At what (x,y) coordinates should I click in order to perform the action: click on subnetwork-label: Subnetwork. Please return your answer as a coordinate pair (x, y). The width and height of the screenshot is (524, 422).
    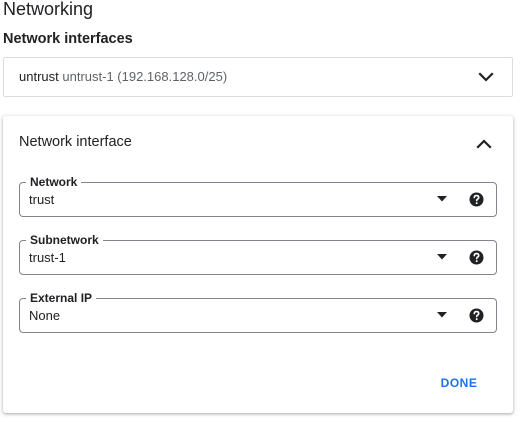
    Looking at the image, I should click on (64, 240).